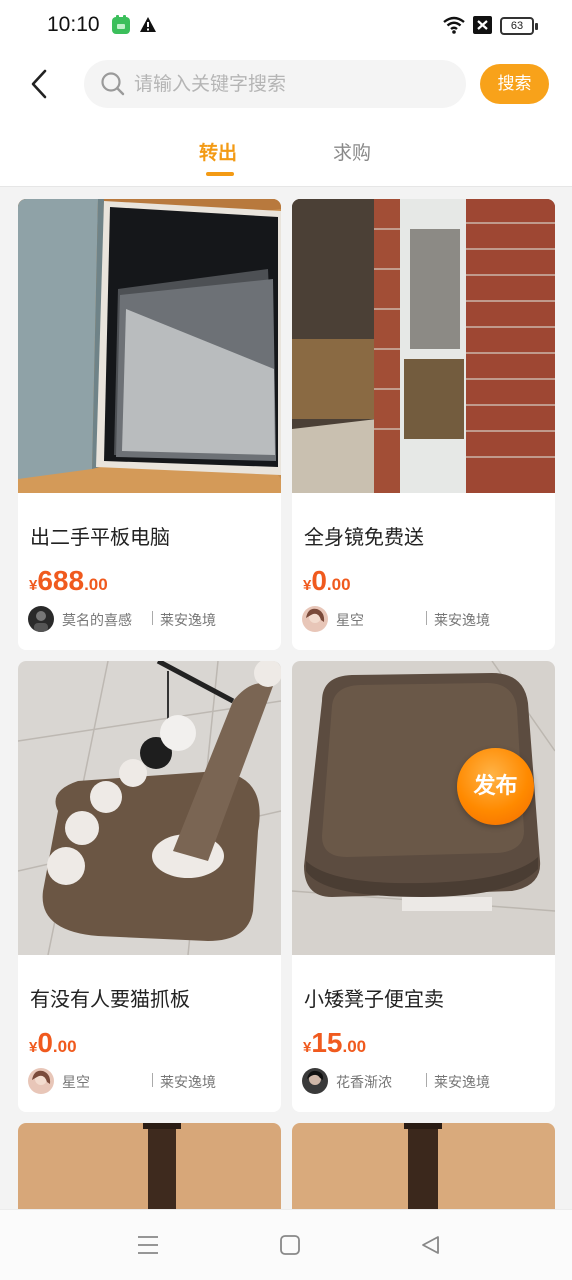 This screenshot has width=572, height=1280. I want to click on listing-title: 出二手平板电脑, so click(100, 537).